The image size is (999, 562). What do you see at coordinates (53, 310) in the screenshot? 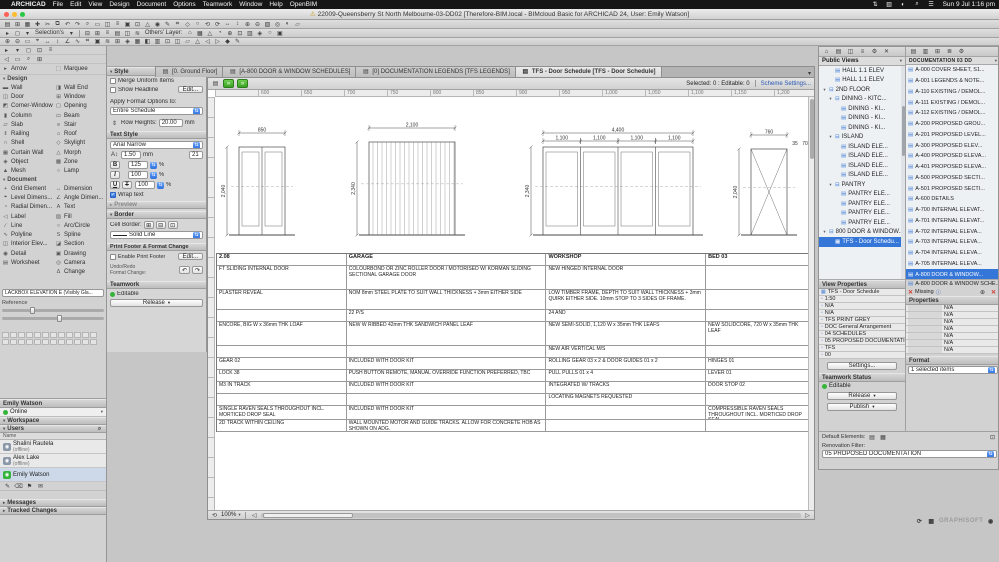
I see `reference-opacity-slider` at bounding box center [53, 310].